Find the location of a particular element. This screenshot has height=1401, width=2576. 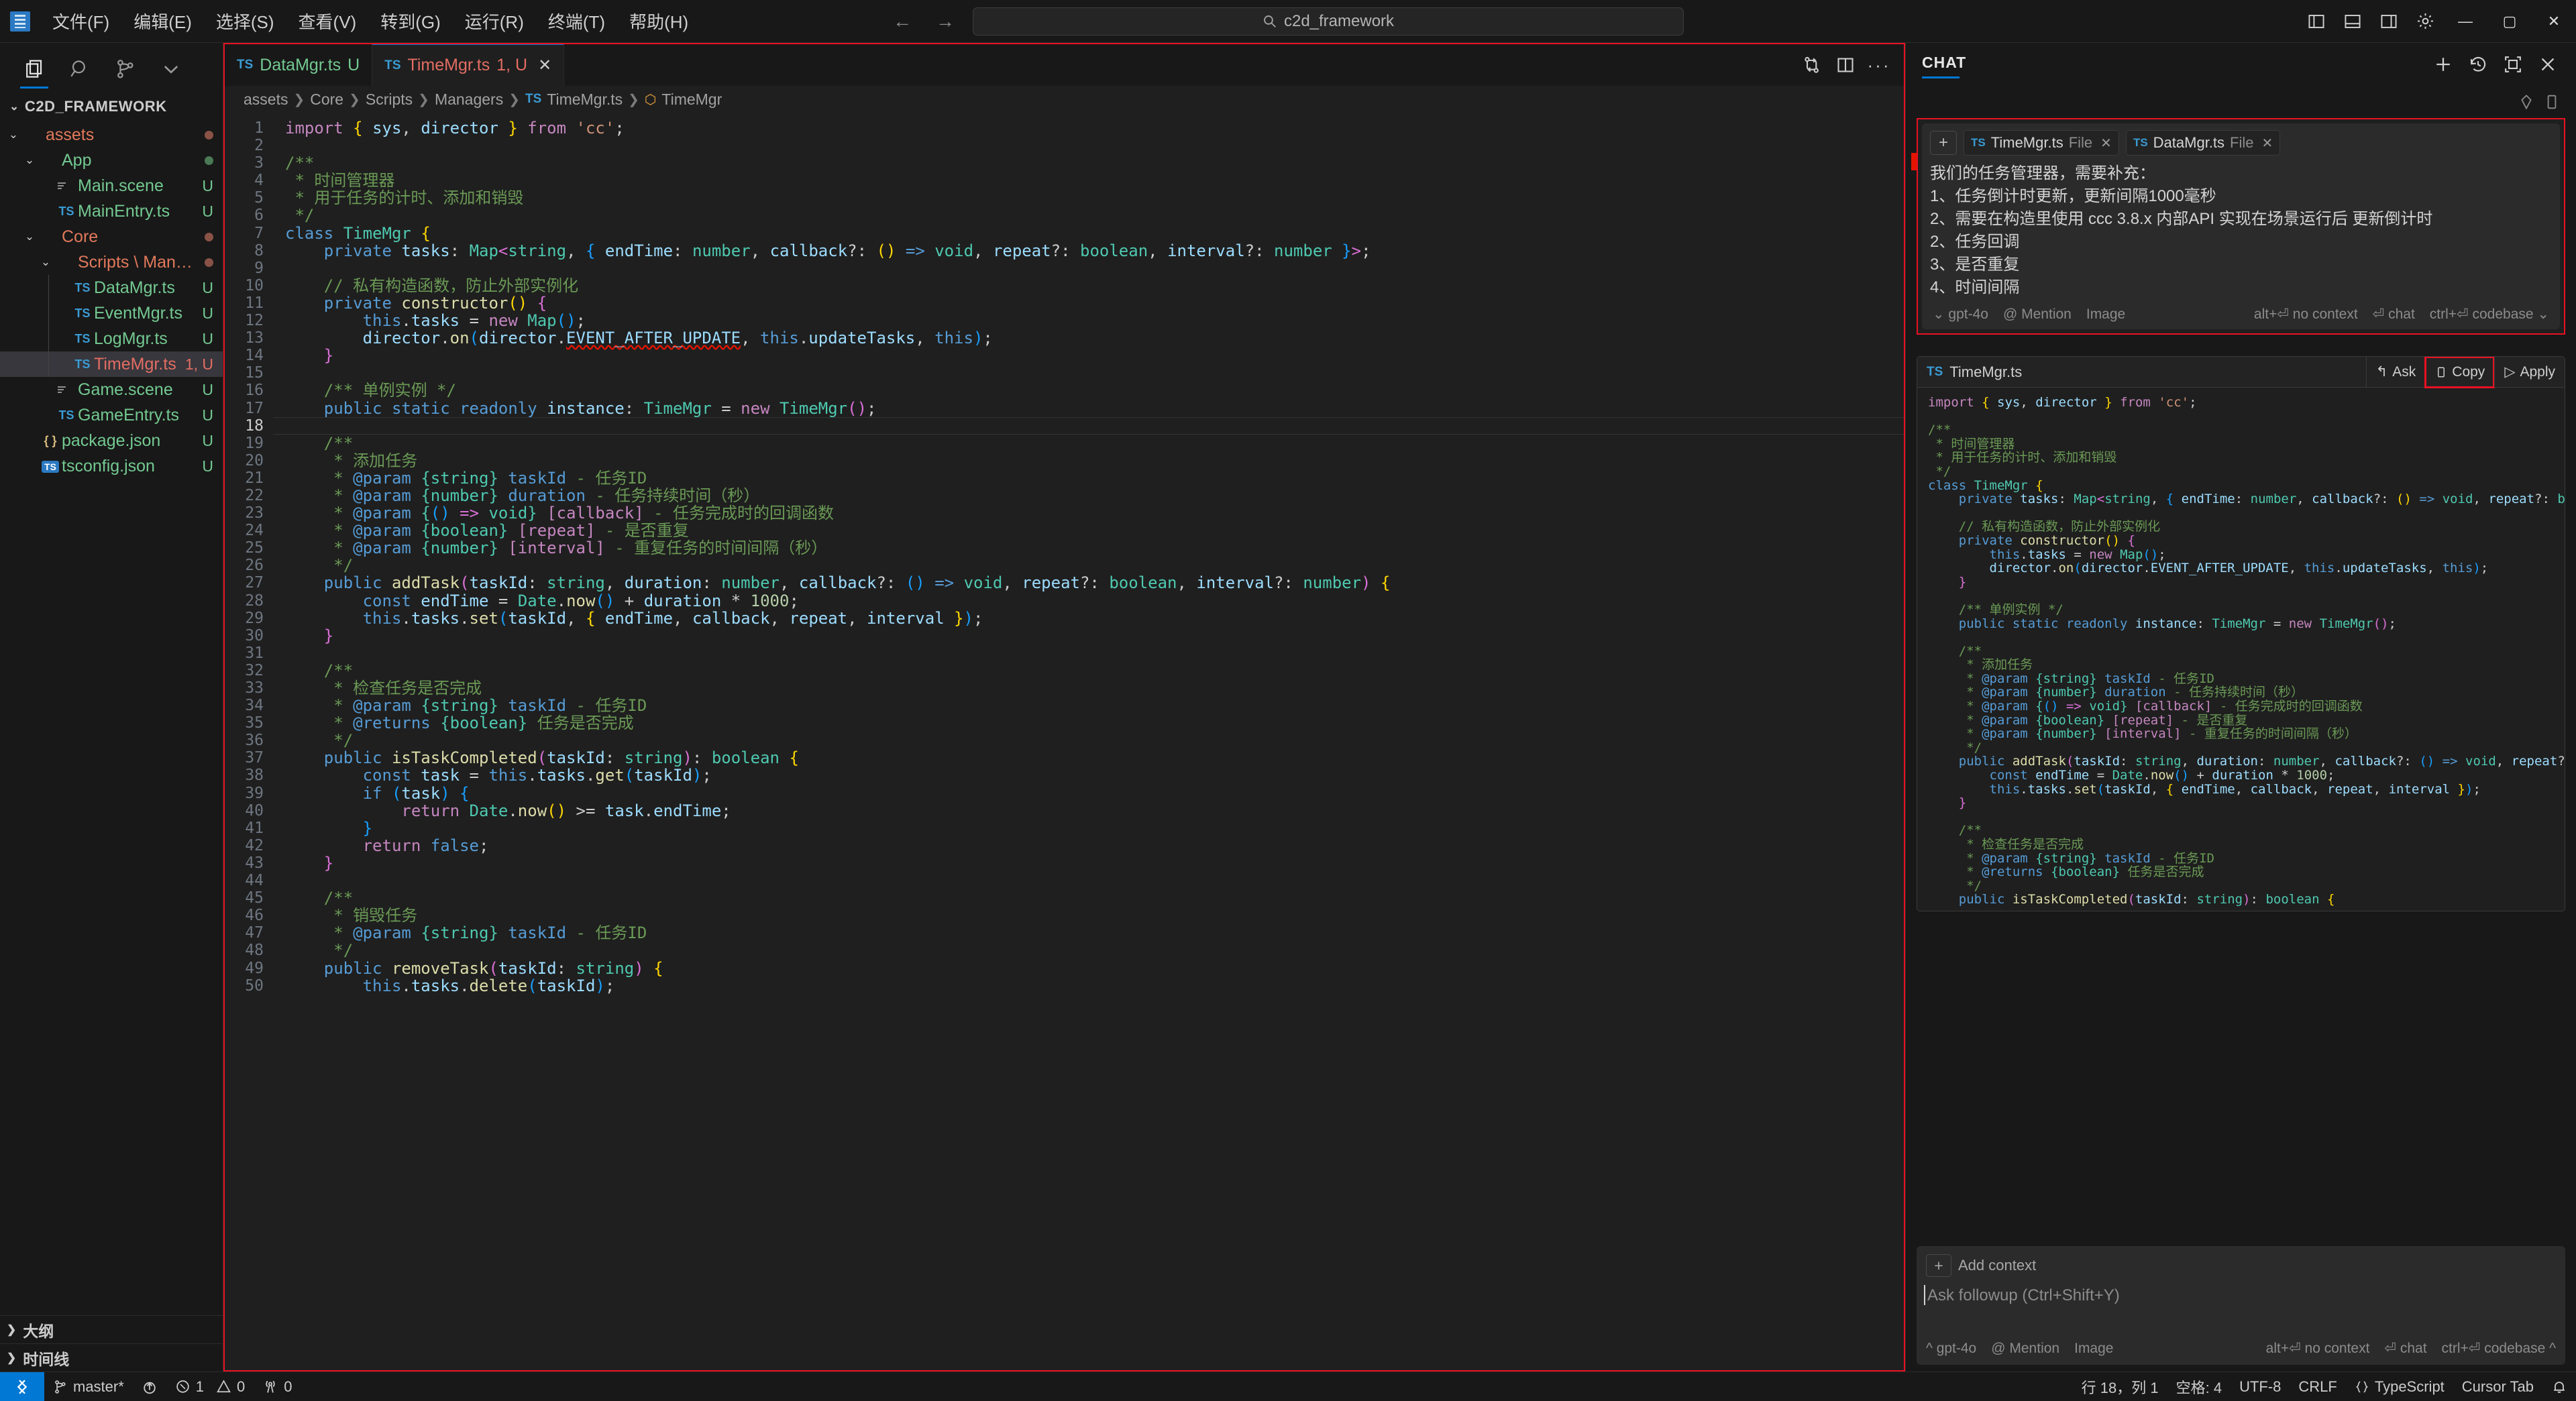

tree-item: ⌄ assets is located at coordinates (111, 135).